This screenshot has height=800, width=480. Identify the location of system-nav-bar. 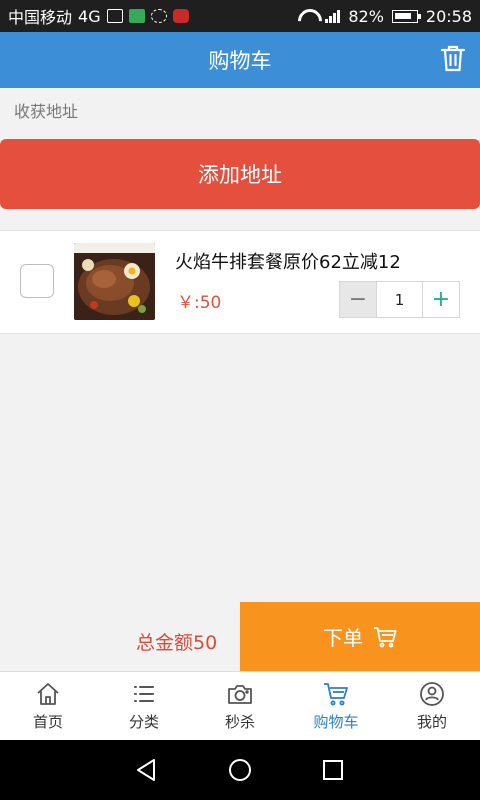
(240, 770).